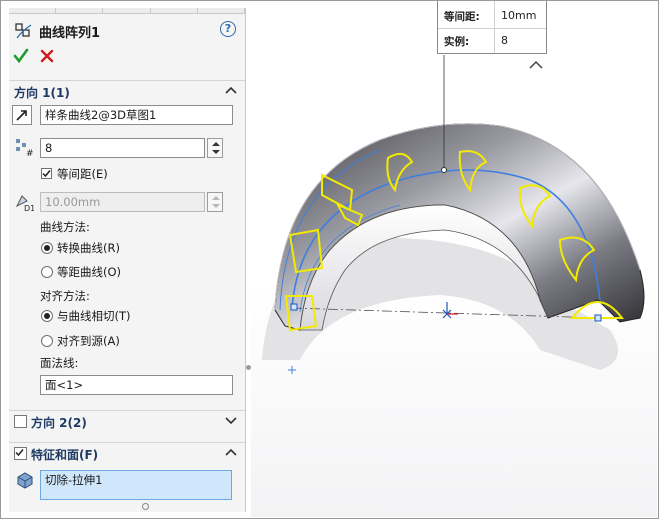  I want to click on features-title: 特征和面(F), so click(65, 455).